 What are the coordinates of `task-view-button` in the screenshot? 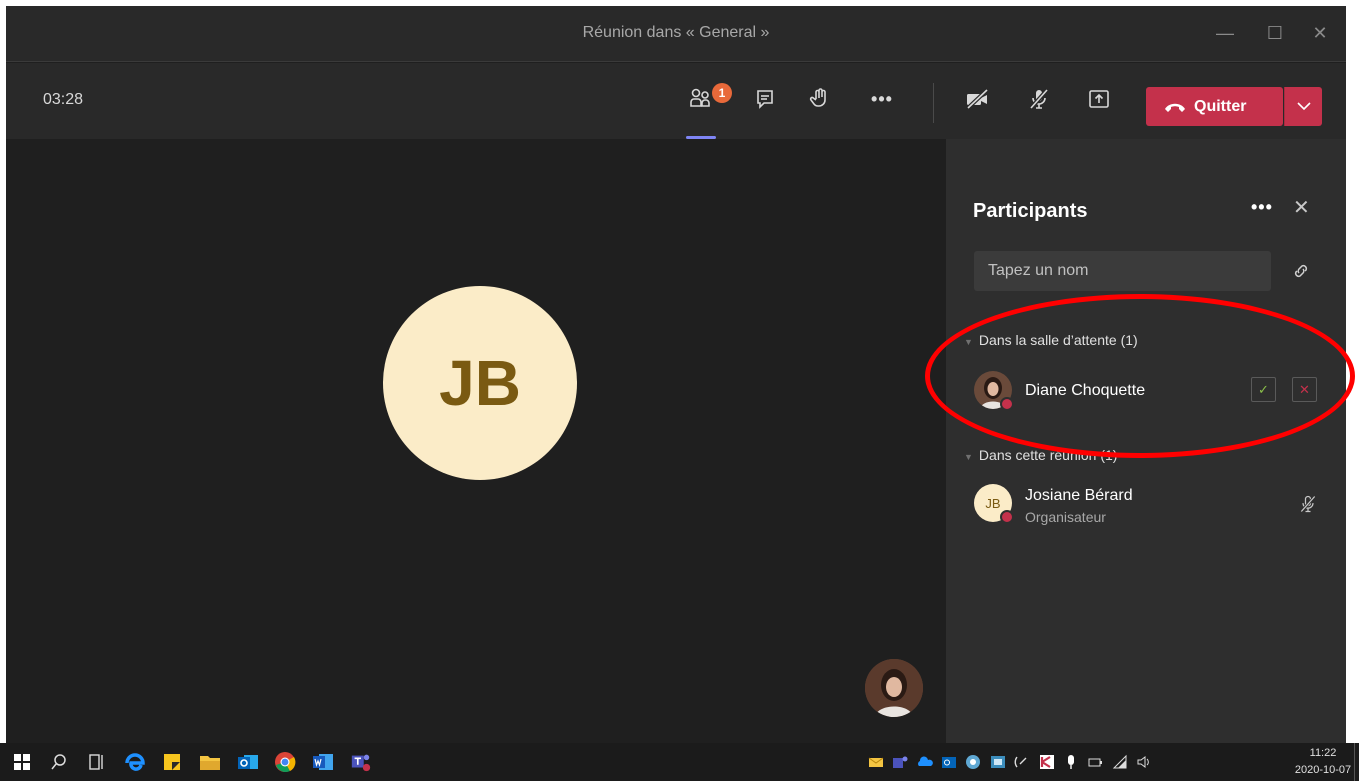 It's located at (97, 762).